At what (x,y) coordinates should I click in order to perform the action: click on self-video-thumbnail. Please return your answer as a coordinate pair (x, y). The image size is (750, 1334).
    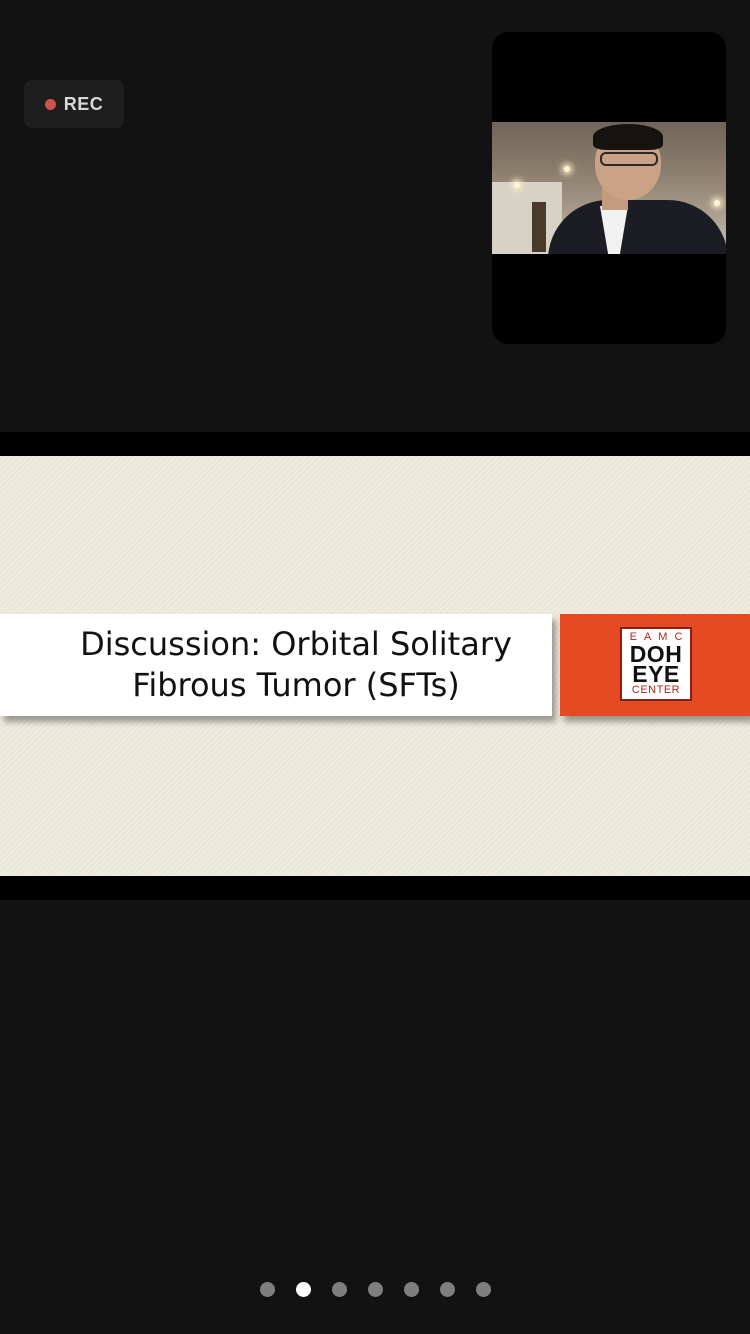
    Looking at the image, I should click on (609, 188).